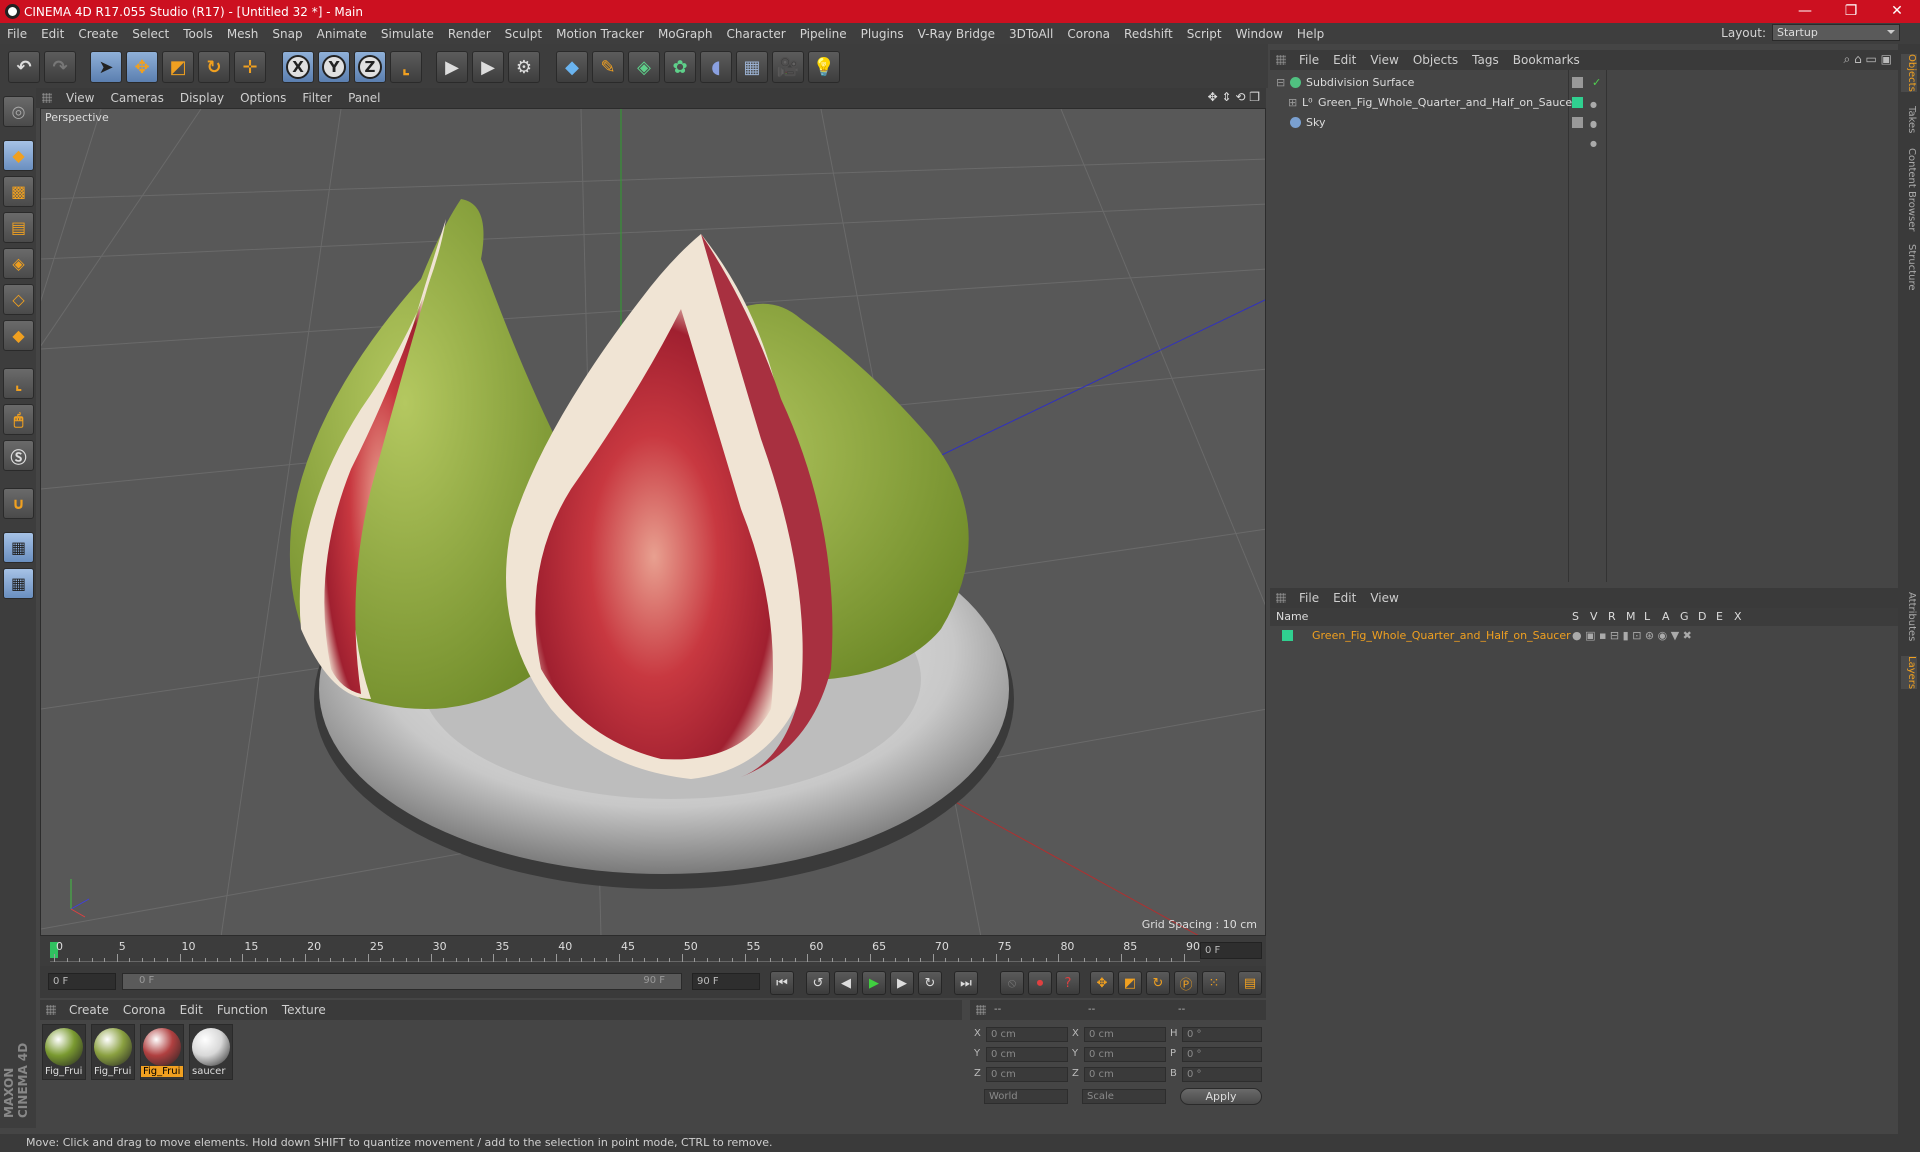 This screenshot has height=1152, width=1920. I want to click on position-z-field: 0 cm, so click(1027, 1074).